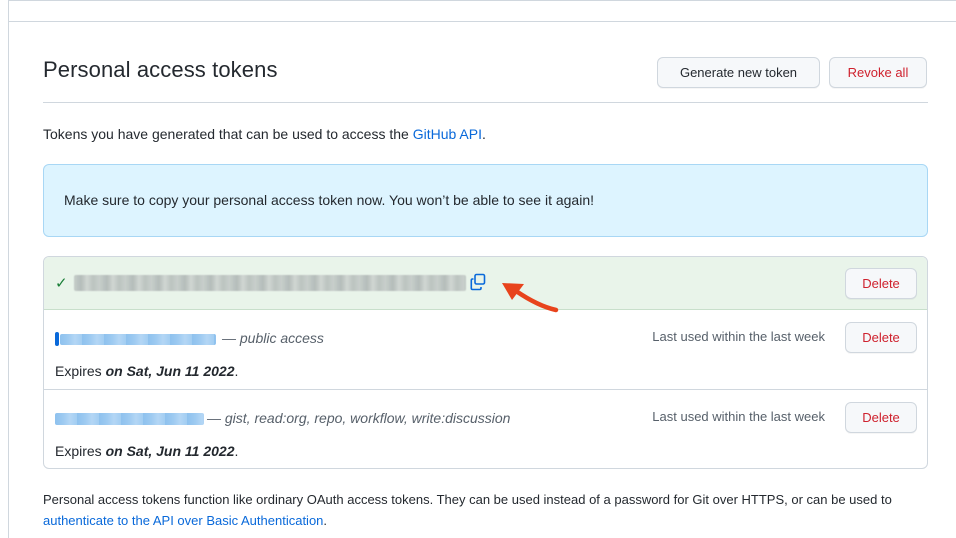  Describe the element at coordinates (878, 72) in the screenshot. I see `revoke-all-button: Revoke all` at that location.